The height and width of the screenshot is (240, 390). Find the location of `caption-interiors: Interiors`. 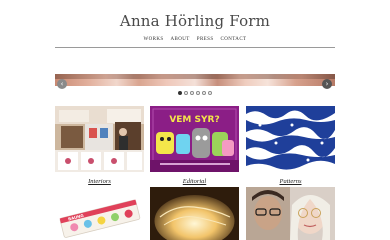

caption-interiors: Interiors is located at coordinates (99, 181).